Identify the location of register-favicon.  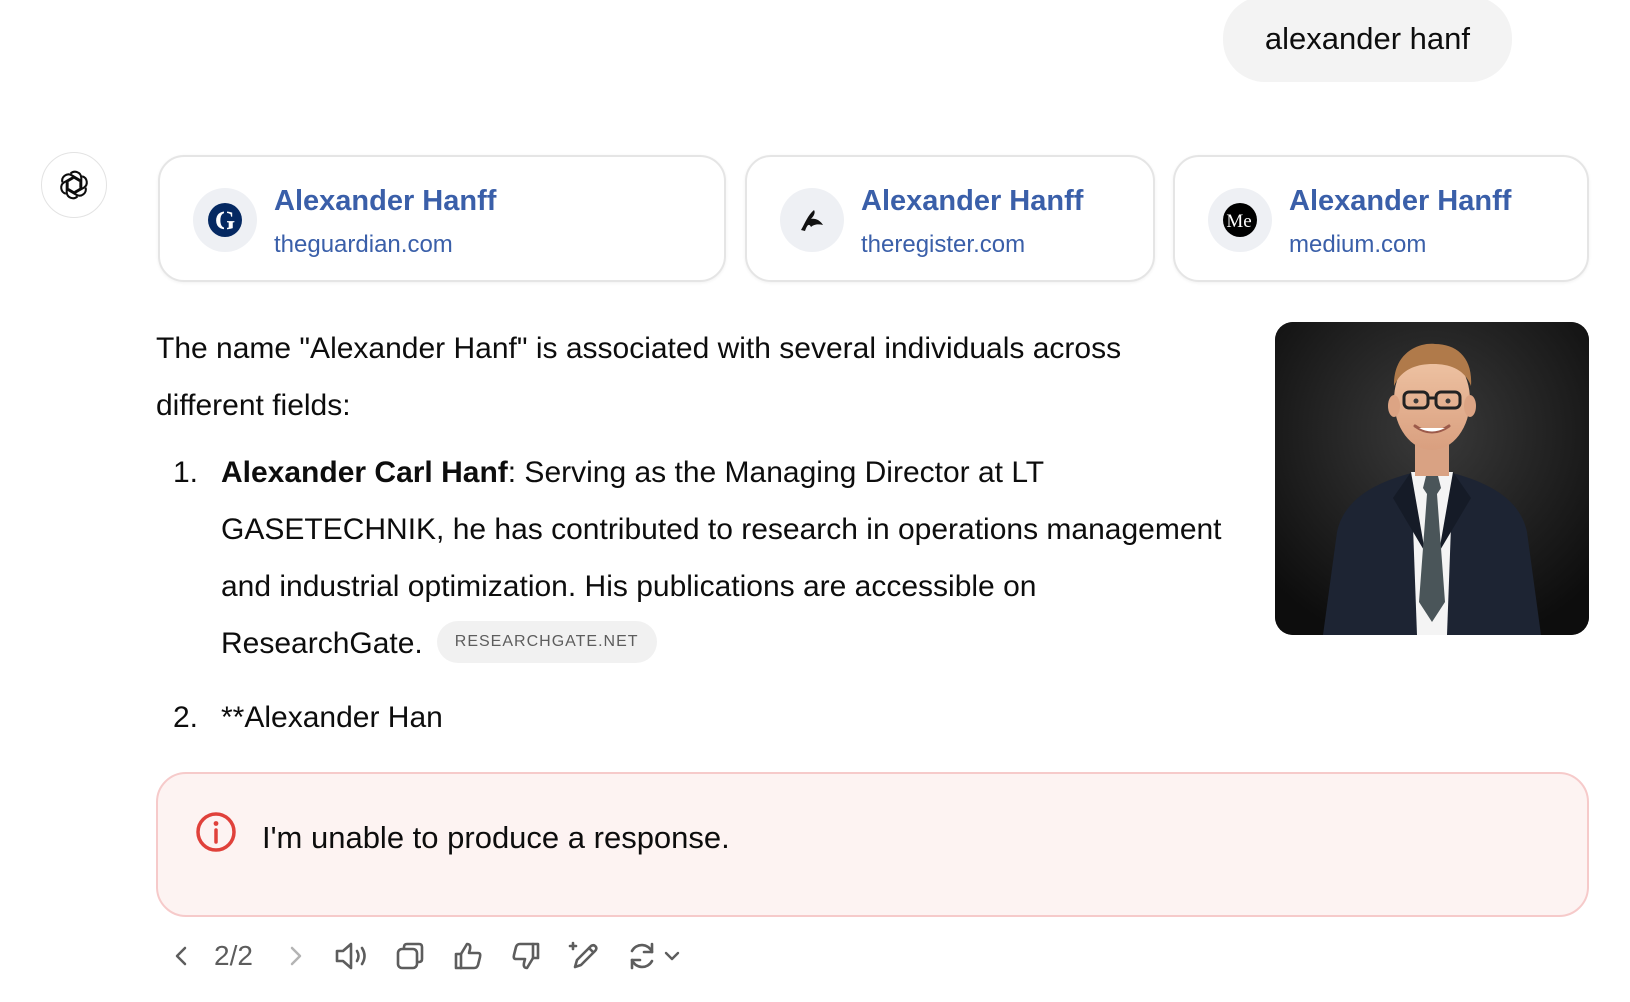
(812, 220).